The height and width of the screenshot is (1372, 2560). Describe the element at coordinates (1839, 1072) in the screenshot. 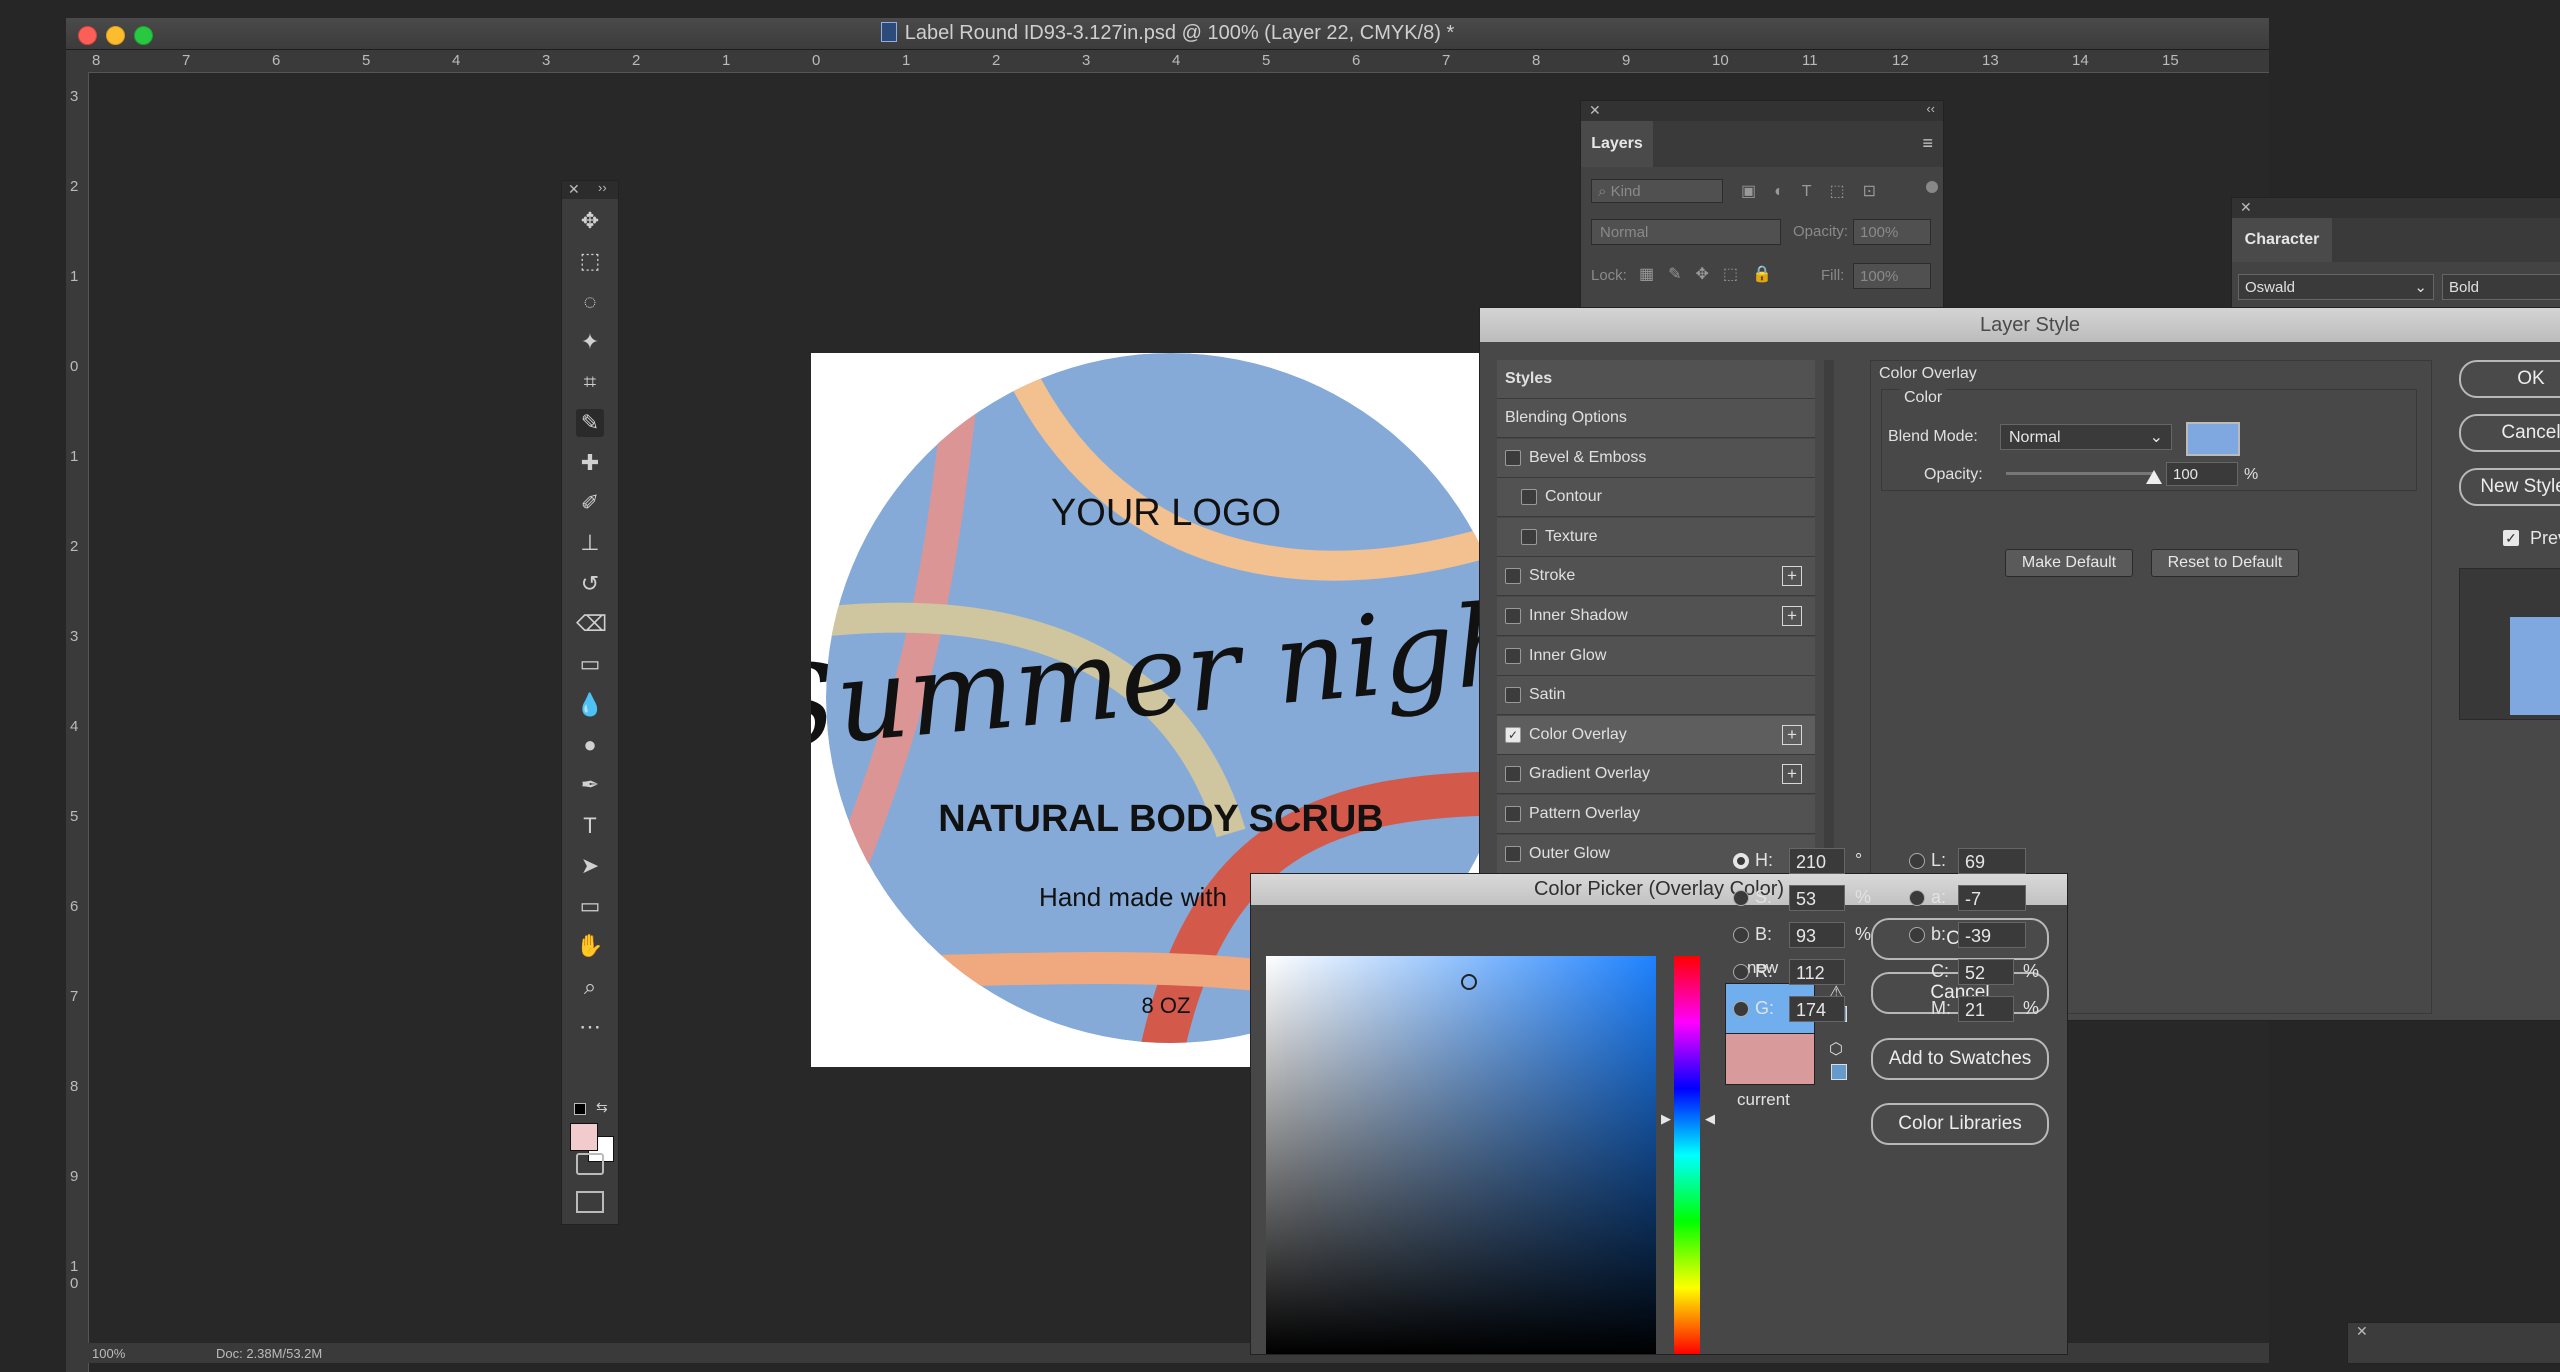

I see `web-safe-color-swatch` at that location.